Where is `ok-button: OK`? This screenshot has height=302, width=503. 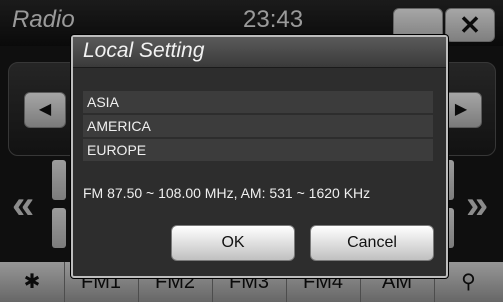
ok-button: OK is located at coordinates (233, 243).